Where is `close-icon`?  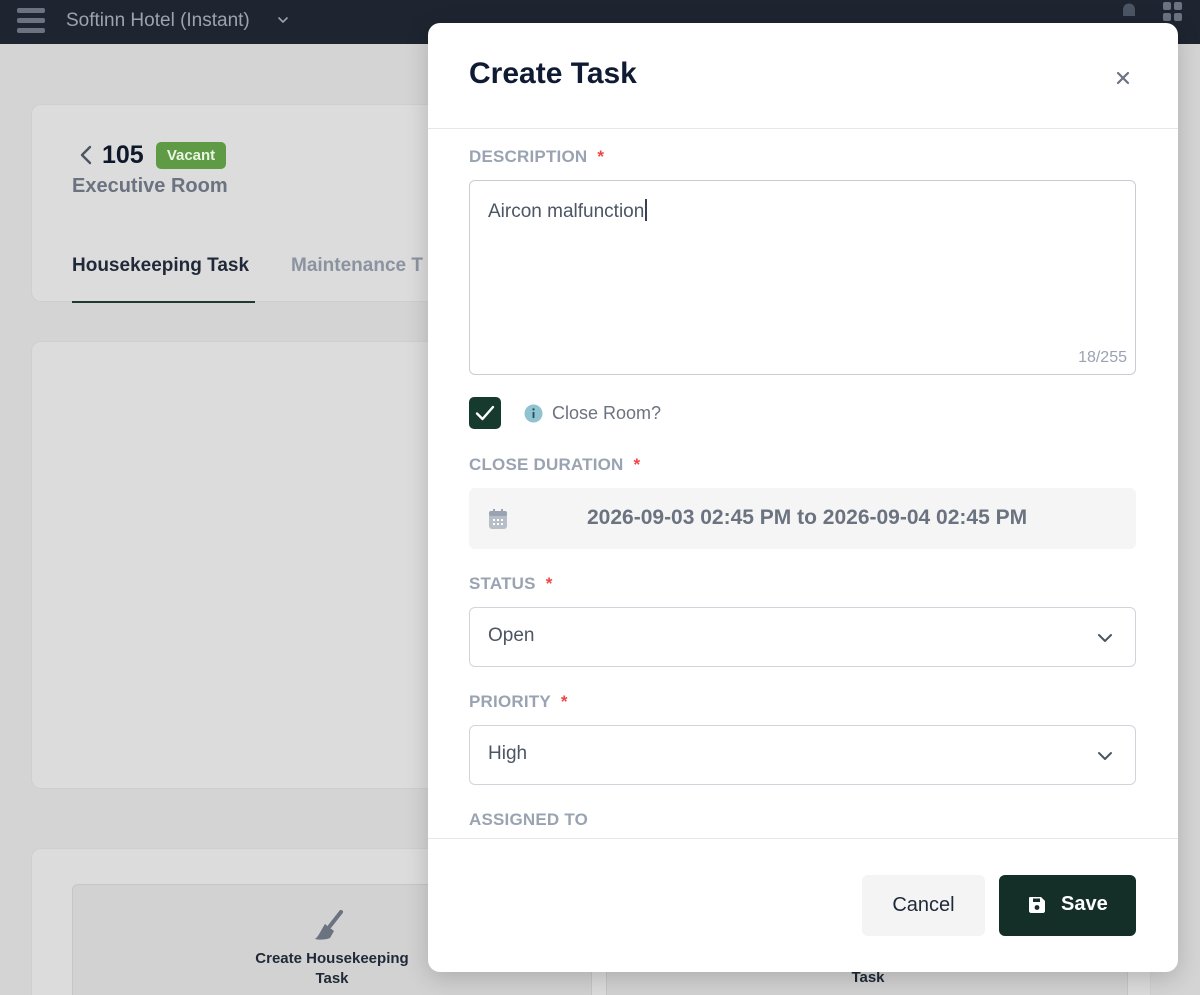 close-icon is located at coordinates (1123, 78).